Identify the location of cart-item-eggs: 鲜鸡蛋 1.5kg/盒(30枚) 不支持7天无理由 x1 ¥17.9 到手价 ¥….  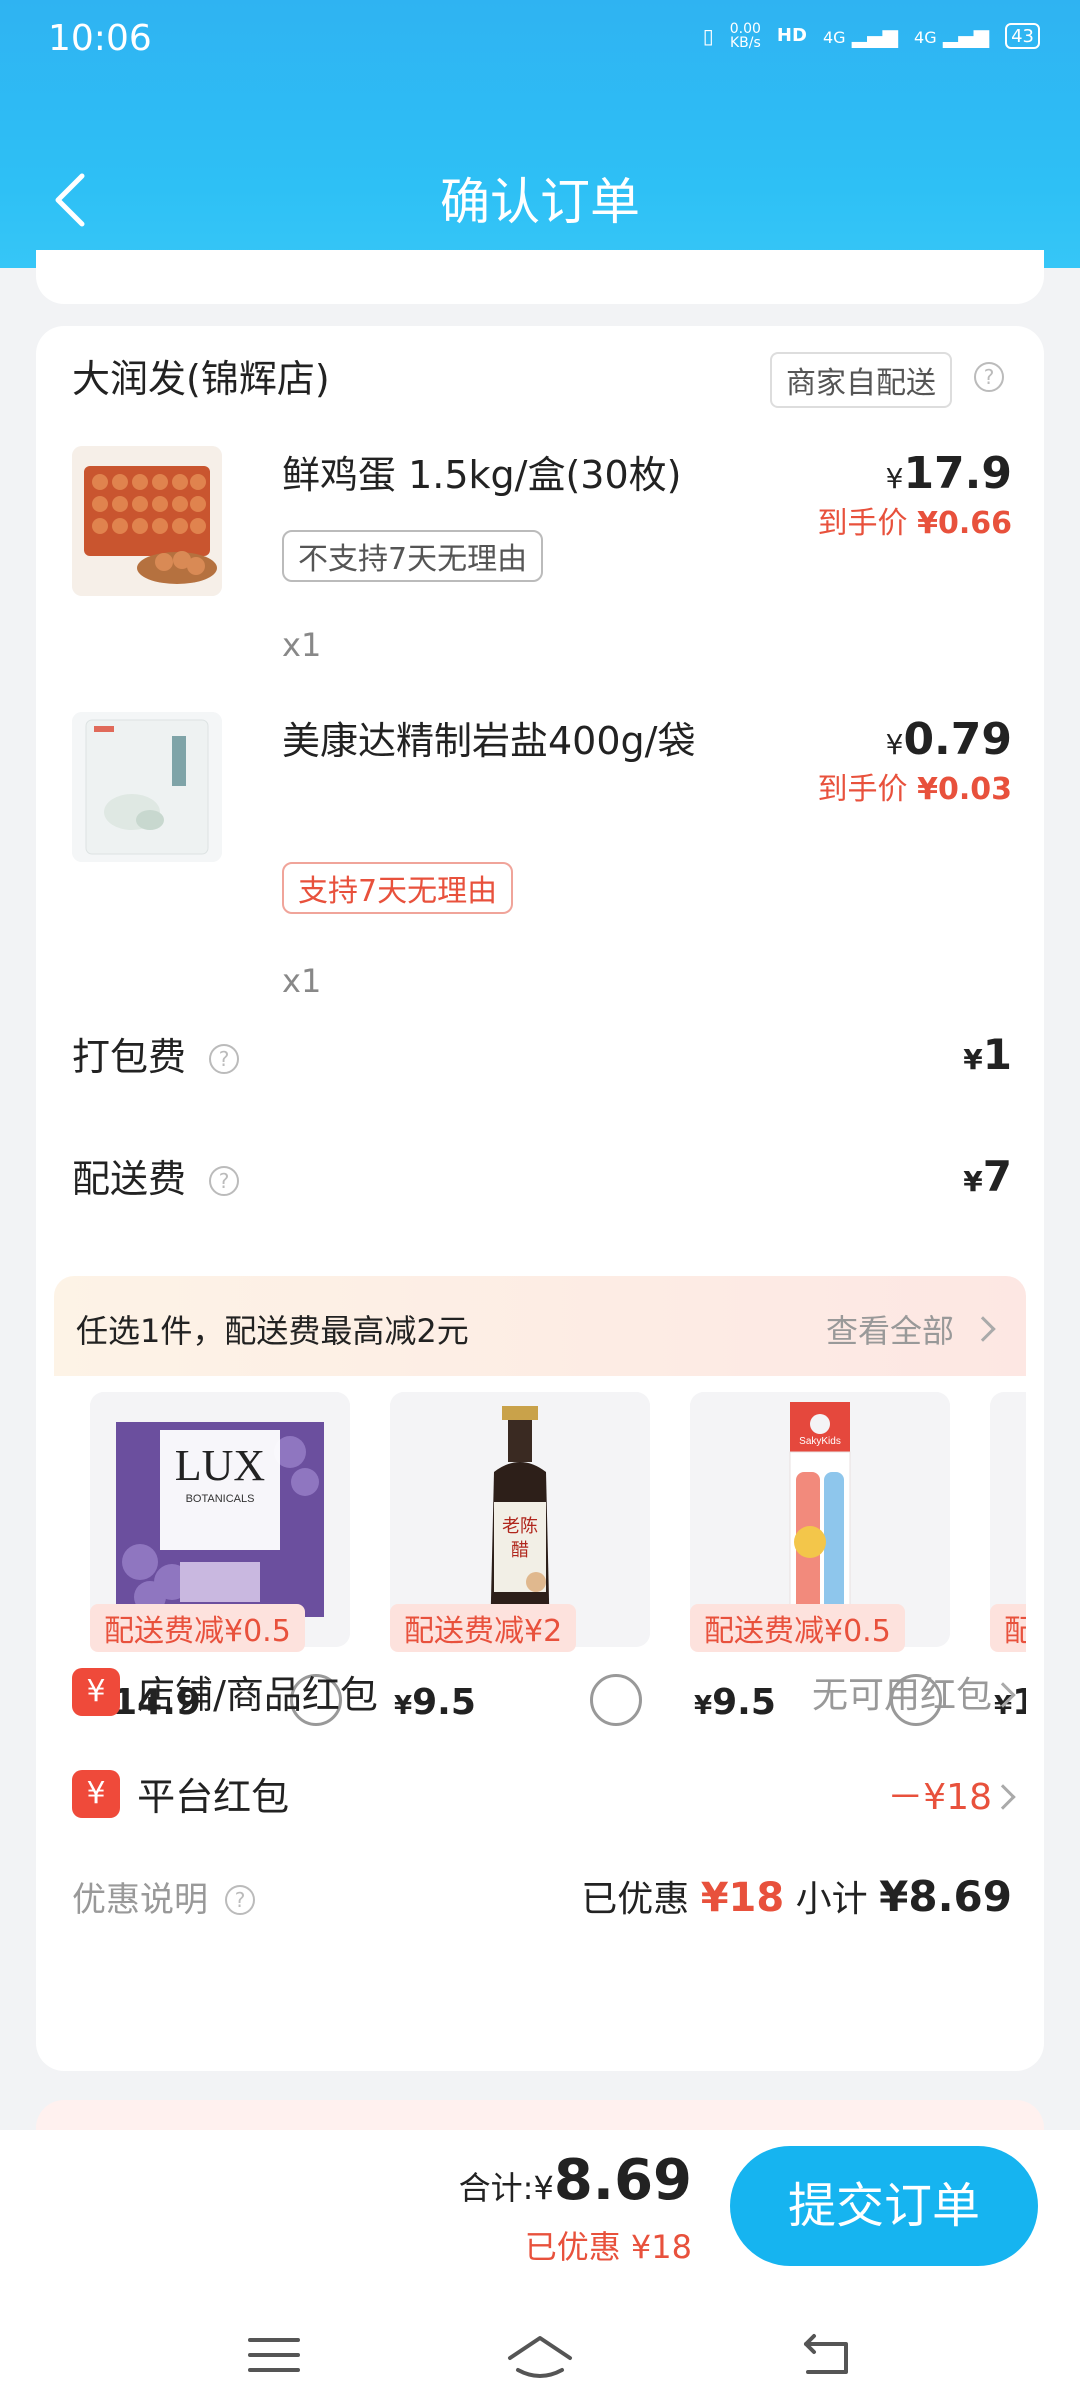
(542, 561).